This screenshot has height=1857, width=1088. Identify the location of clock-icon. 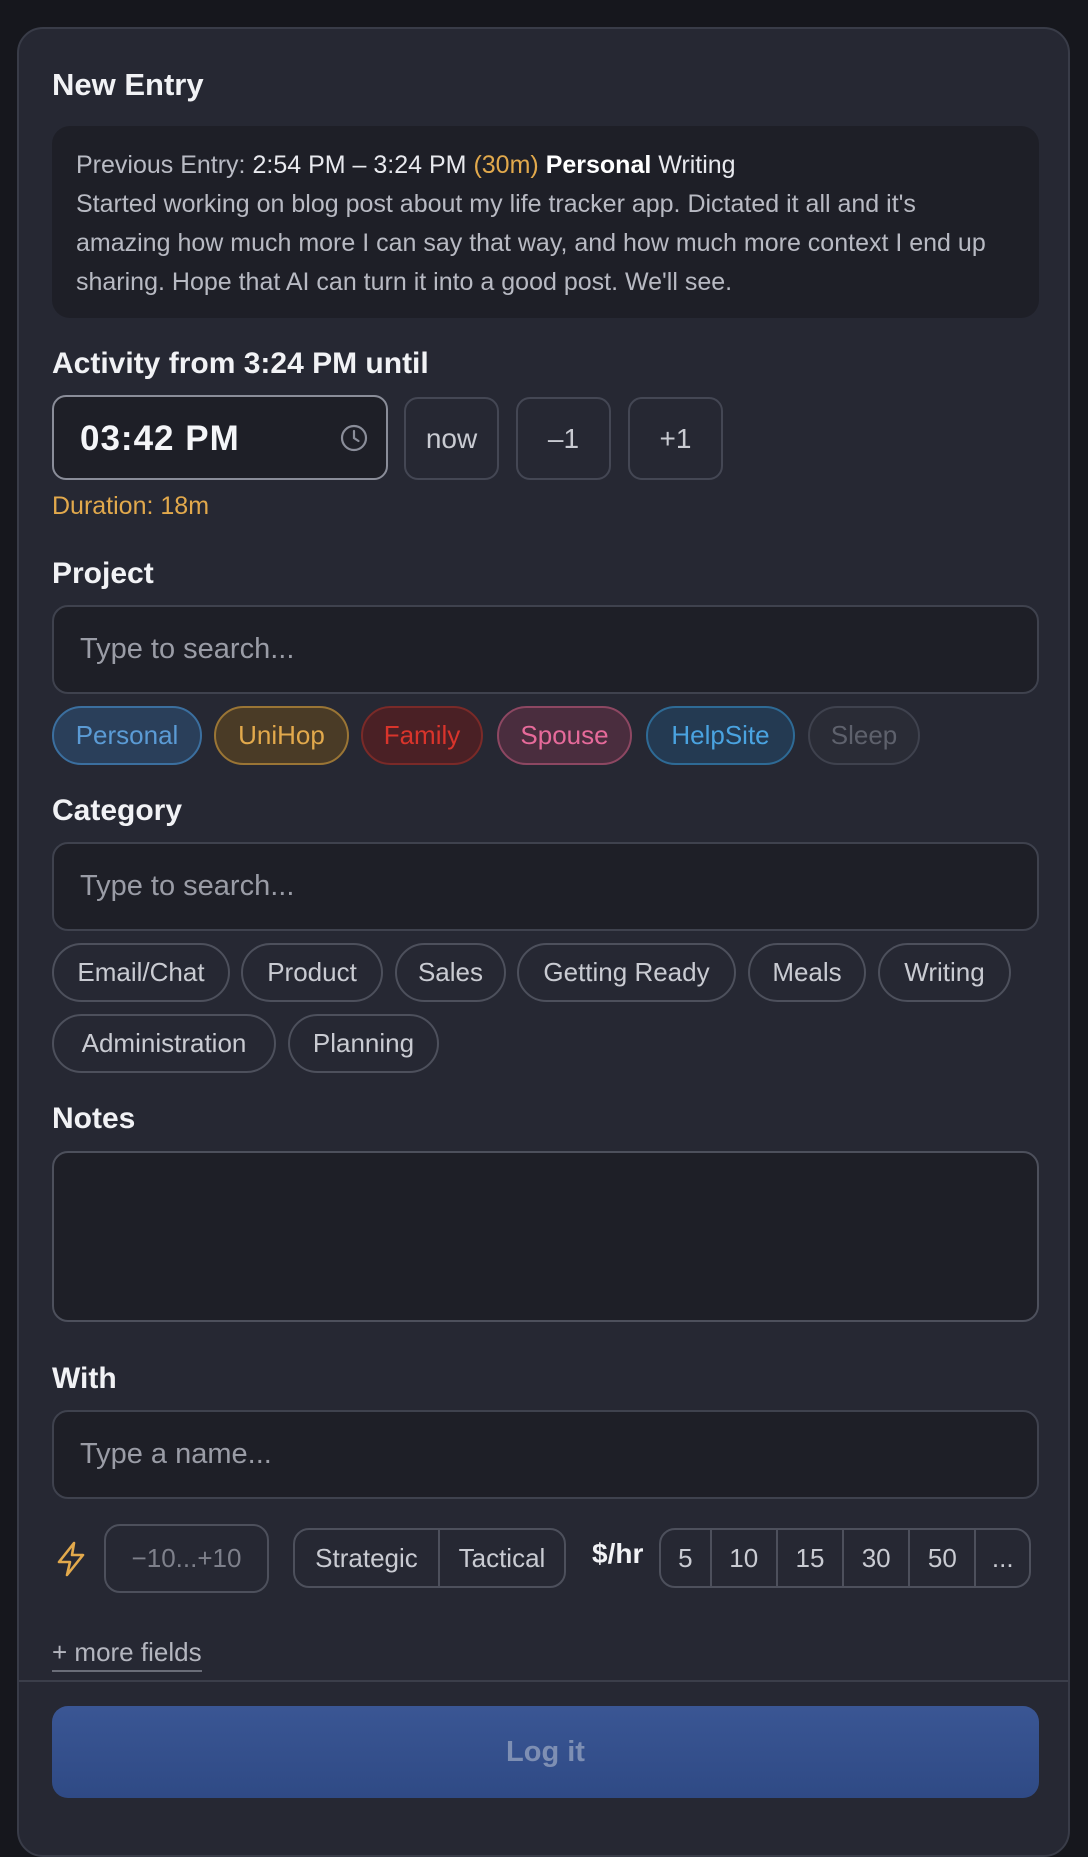
(354, 438).